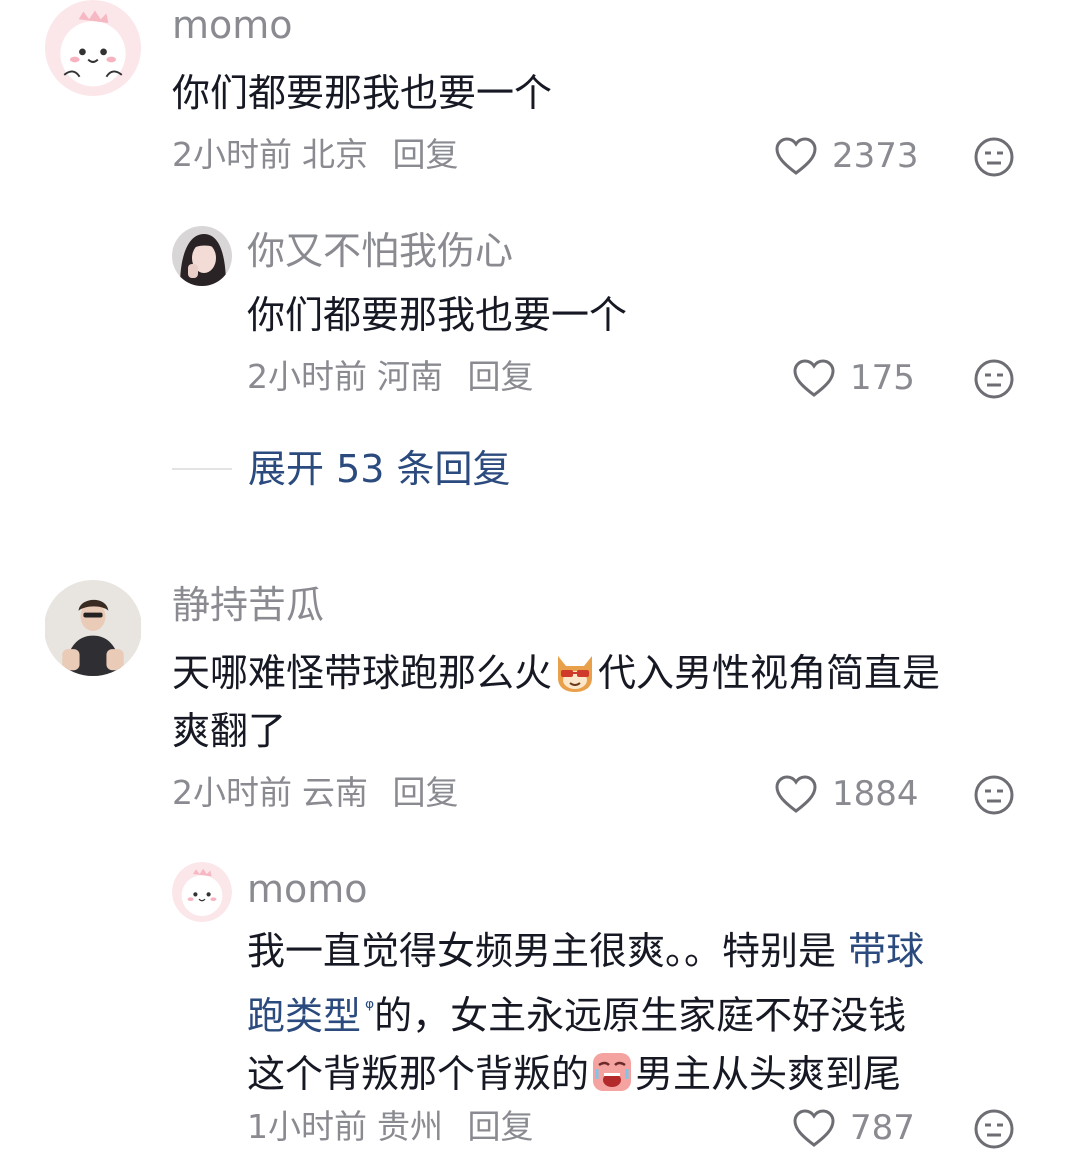  I want to click on like-button: 1884, so click(846, 794).